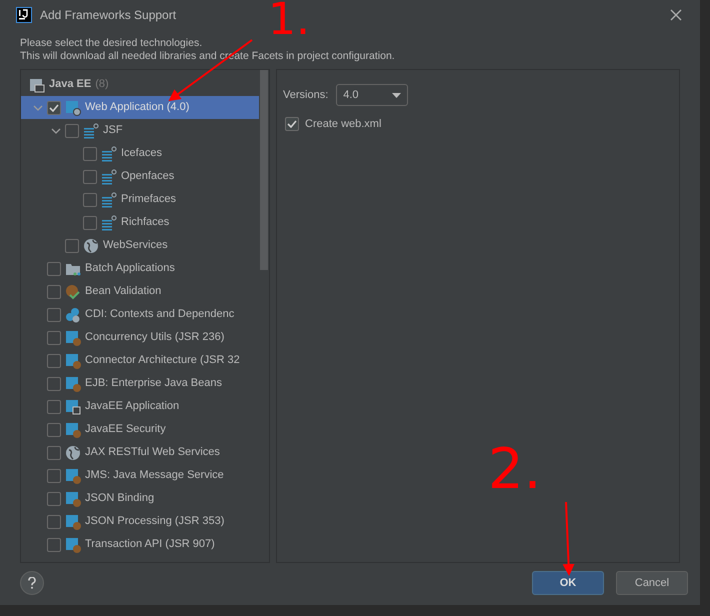 The image size is (710, 616). Describe the element at coordinates (102, 84) in the screenshot. I see `group-count: (8)` at that location.